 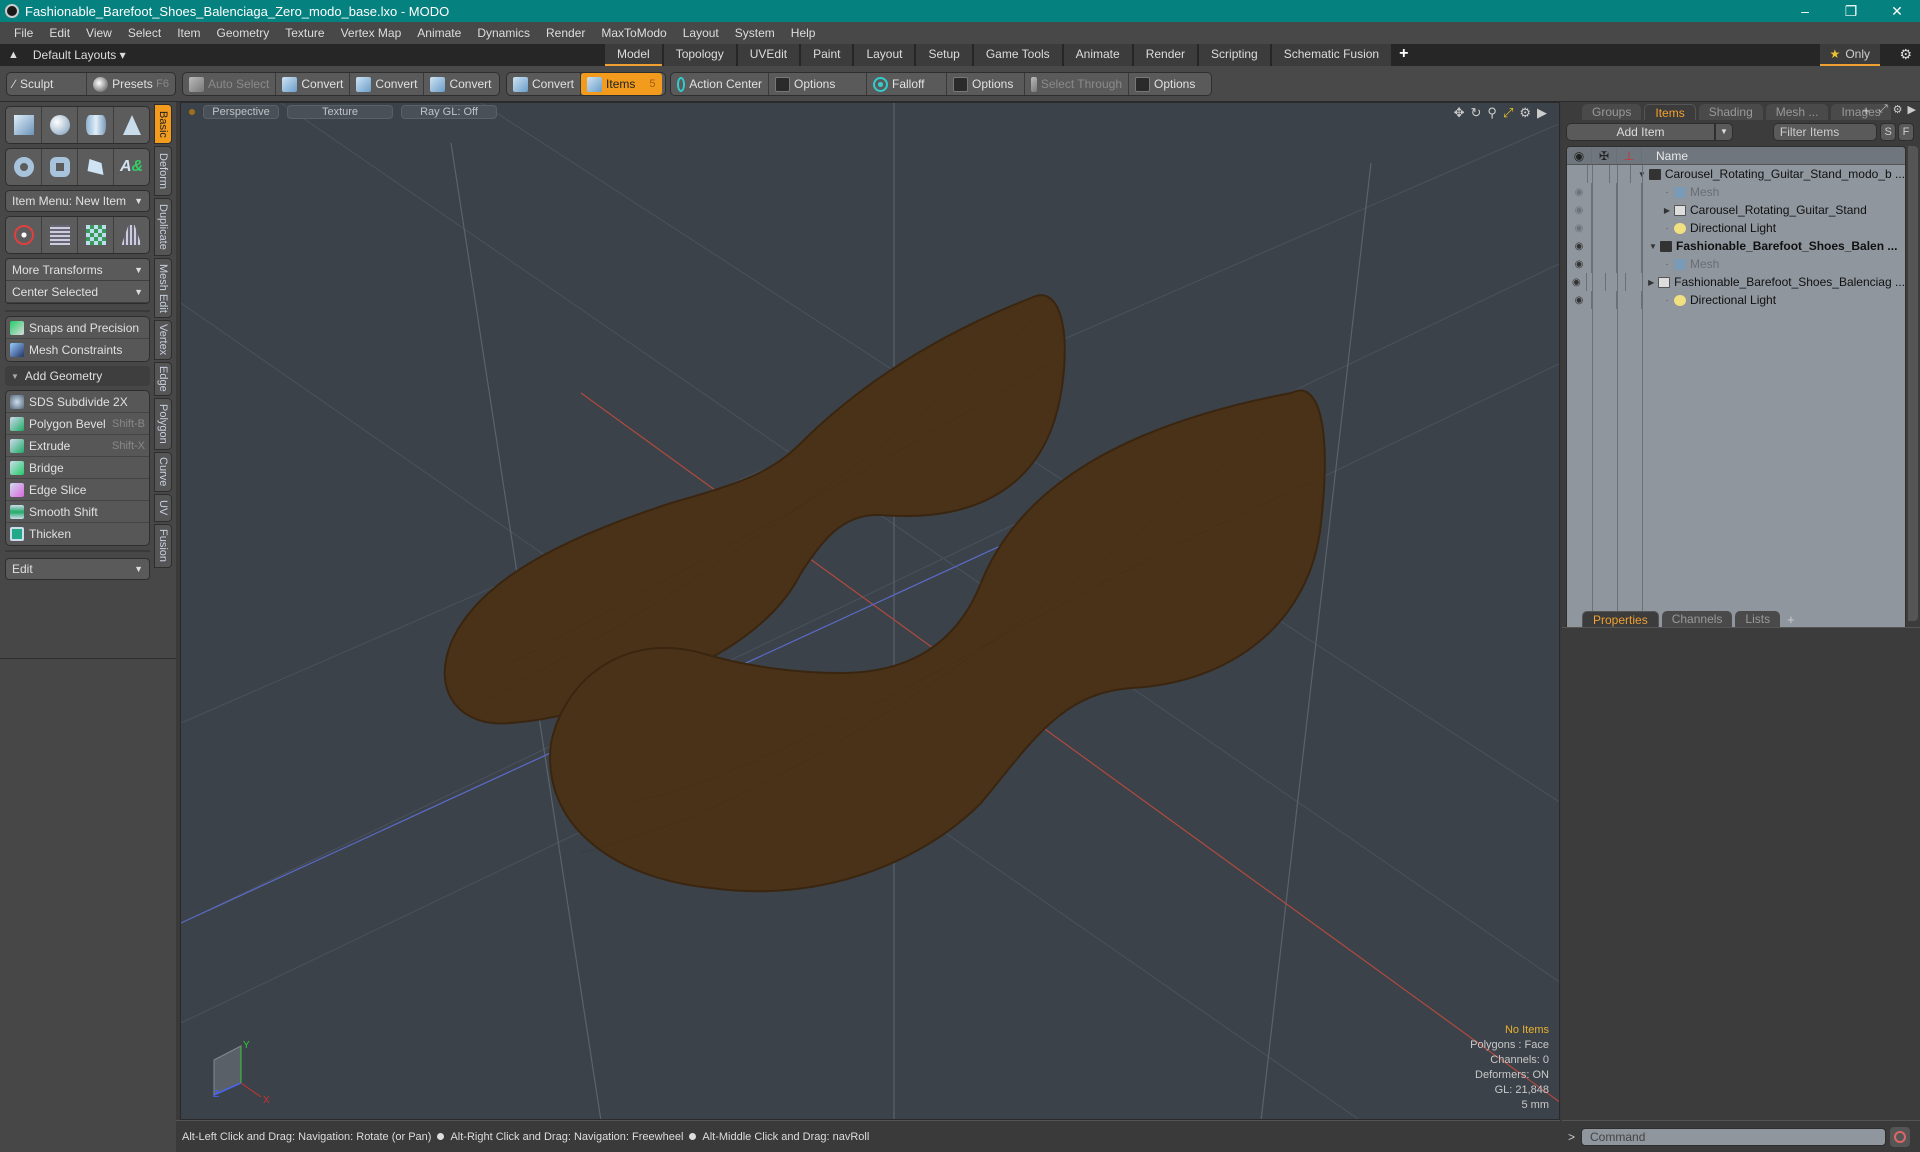 What do you see at coordinates (1525, 113) in the screenshot?
I see `viewport-gear-icon: ⚙` at bounding box center [1525, 113].